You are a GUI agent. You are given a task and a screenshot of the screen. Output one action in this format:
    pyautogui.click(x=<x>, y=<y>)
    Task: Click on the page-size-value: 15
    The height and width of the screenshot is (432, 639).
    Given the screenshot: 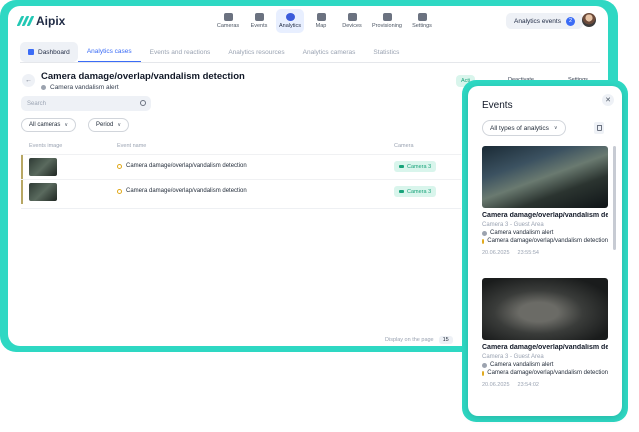 What is the action you would take?
    pyautogui.click(x=445, y=340)
    